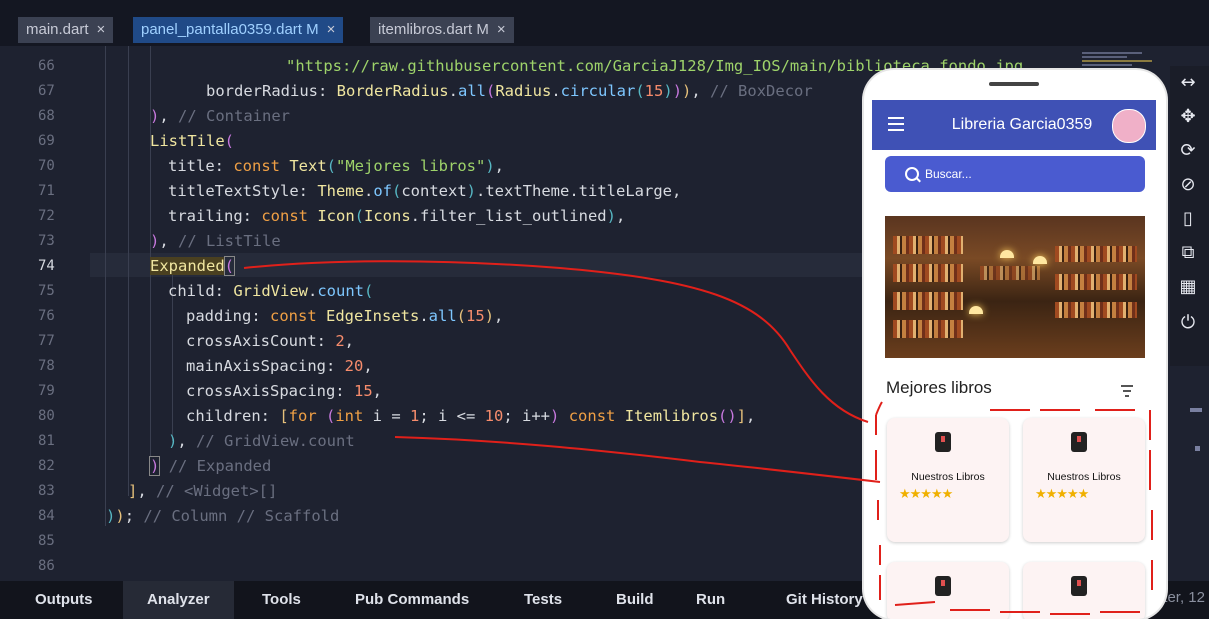 This screenshot has width=1209, height=619. Describe the element at coordinates (1188, 185) in the screenshot. I see `rotate-device-icon: ⊘` at that location.